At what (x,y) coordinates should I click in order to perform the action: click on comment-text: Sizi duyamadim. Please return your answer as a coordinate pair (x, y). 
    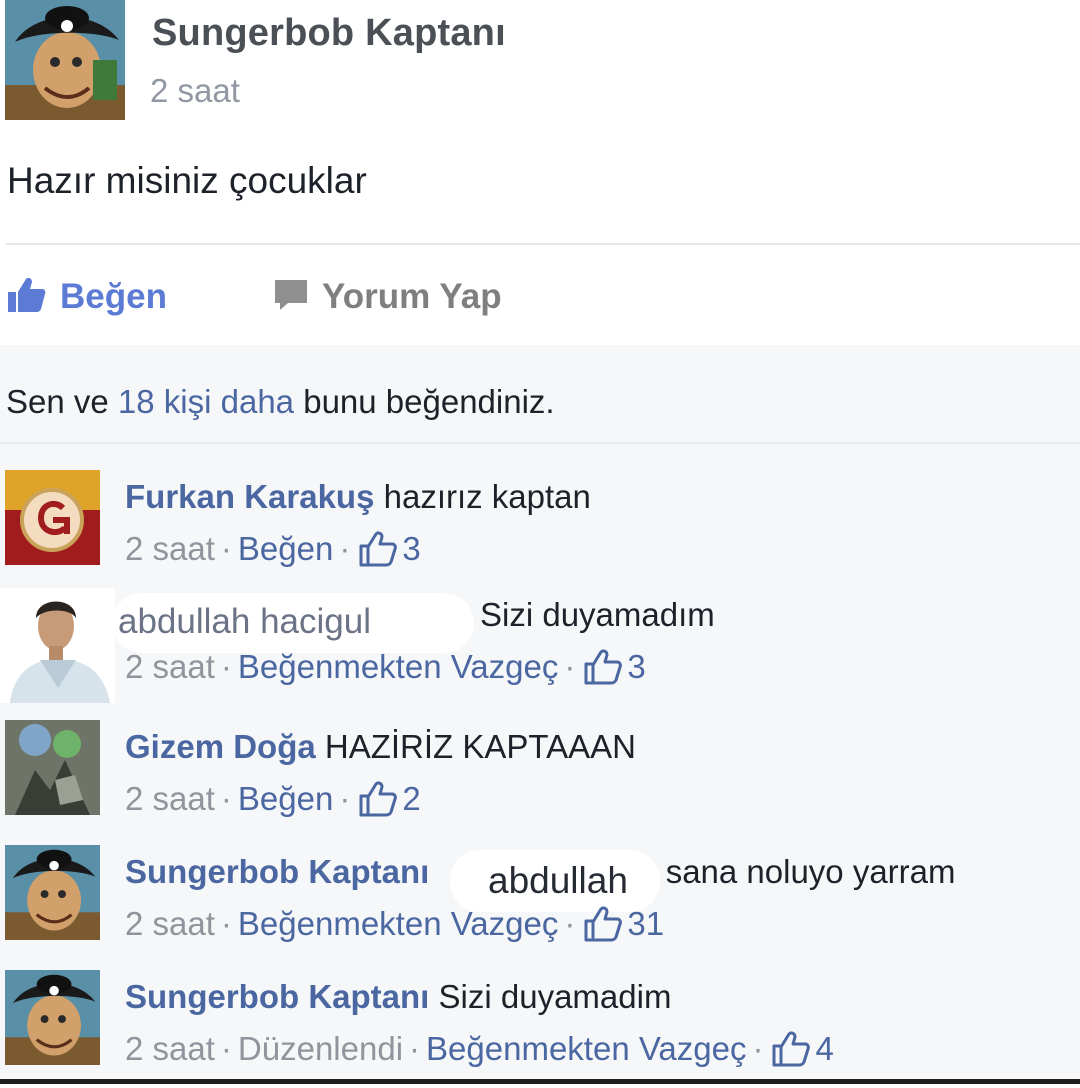
    Looking at the image, I should click on (555, 996).